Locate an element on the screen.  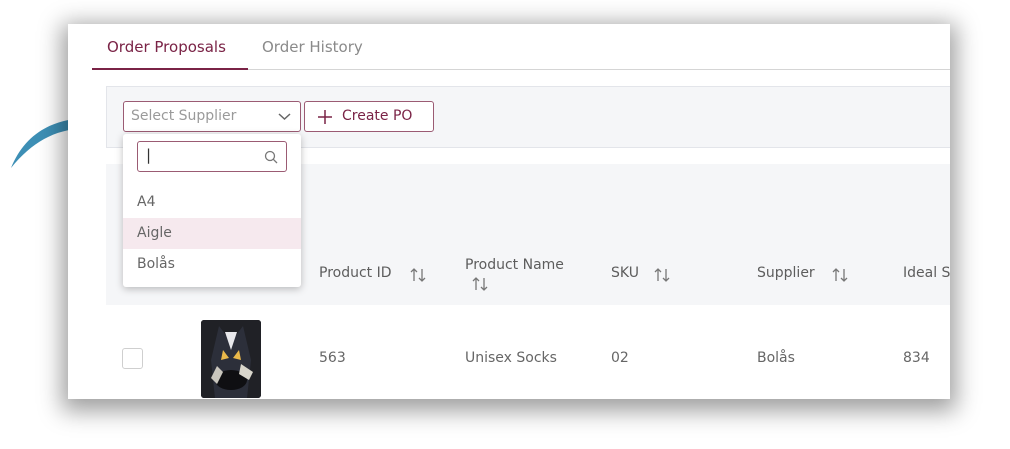
active-tab-indicator is located at coordinates (170, 69).